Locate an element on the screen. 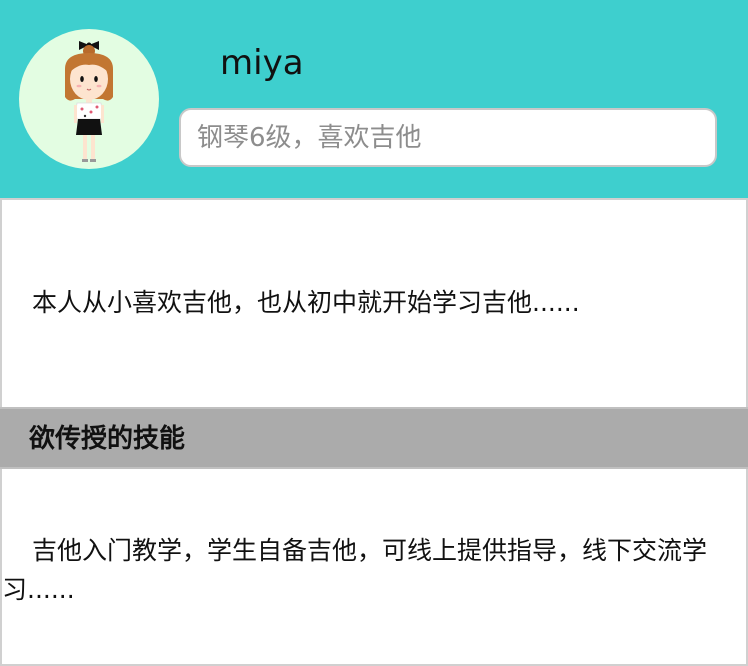 The image size is (748, 666). section-title: 欲传授的技能 is located at coordinates (107, 439).